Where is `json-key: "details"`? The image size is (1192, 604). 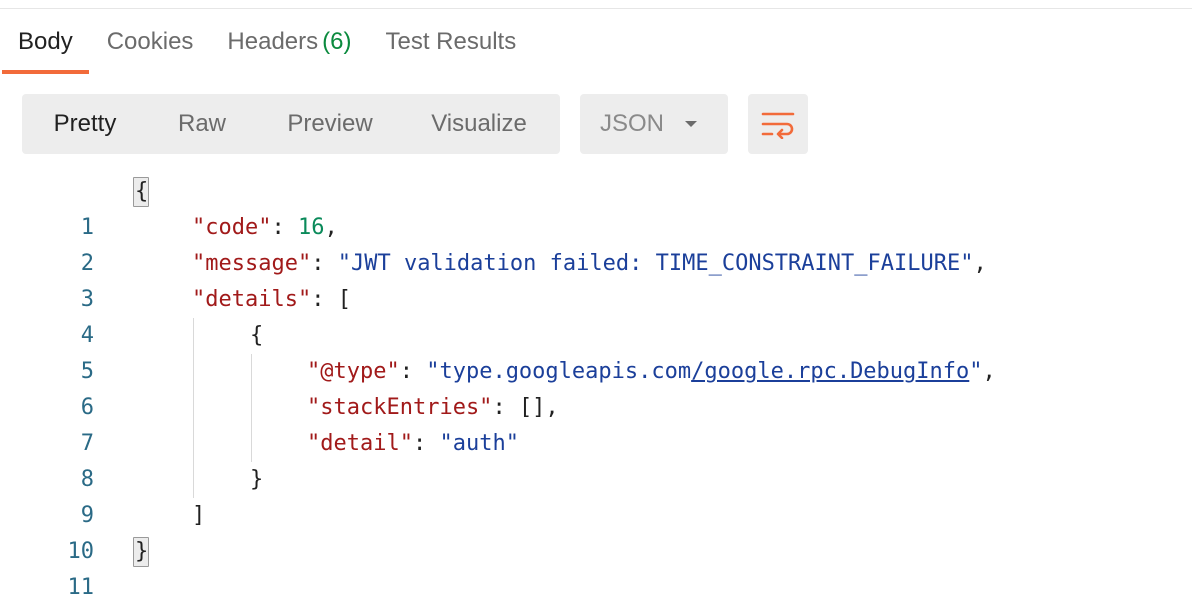 json-key: "details" is located at coordinates (252, 299).